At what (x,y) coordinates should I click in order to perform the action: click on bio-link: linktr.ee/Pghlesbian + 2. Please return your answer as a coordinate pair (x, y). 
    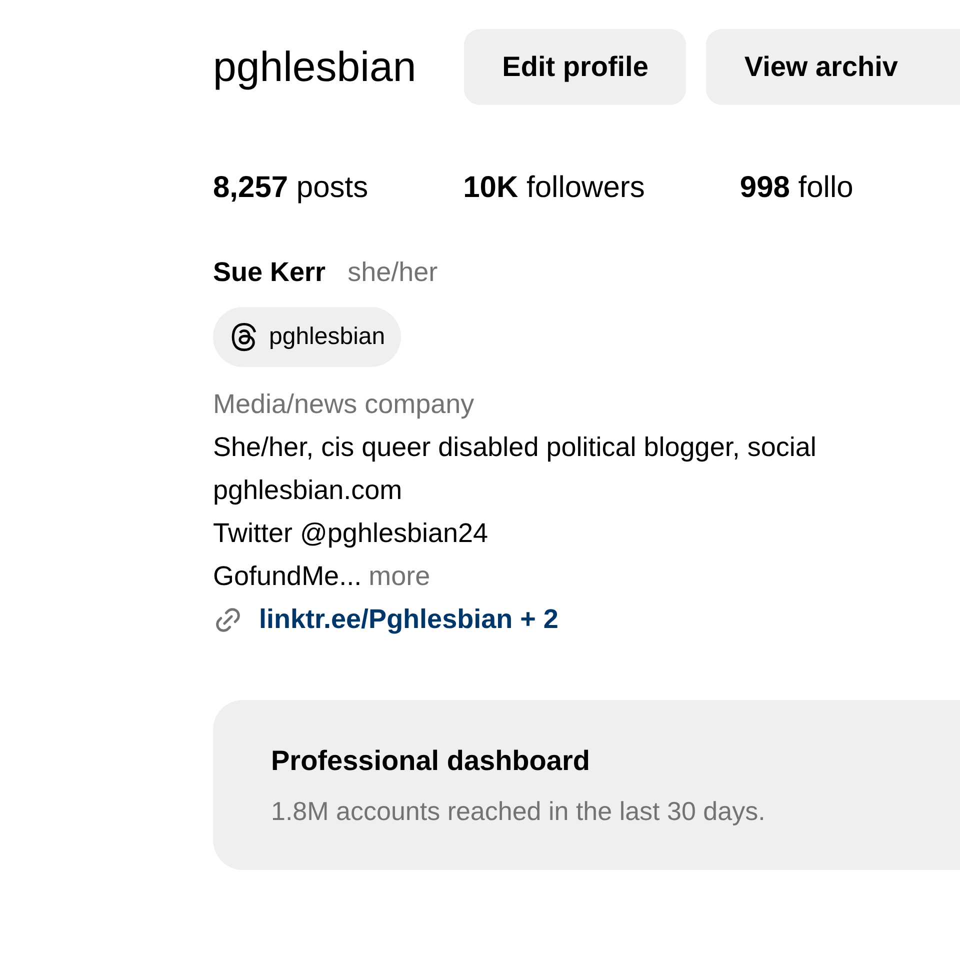
    Looking at the image, I should click on (408, 619).